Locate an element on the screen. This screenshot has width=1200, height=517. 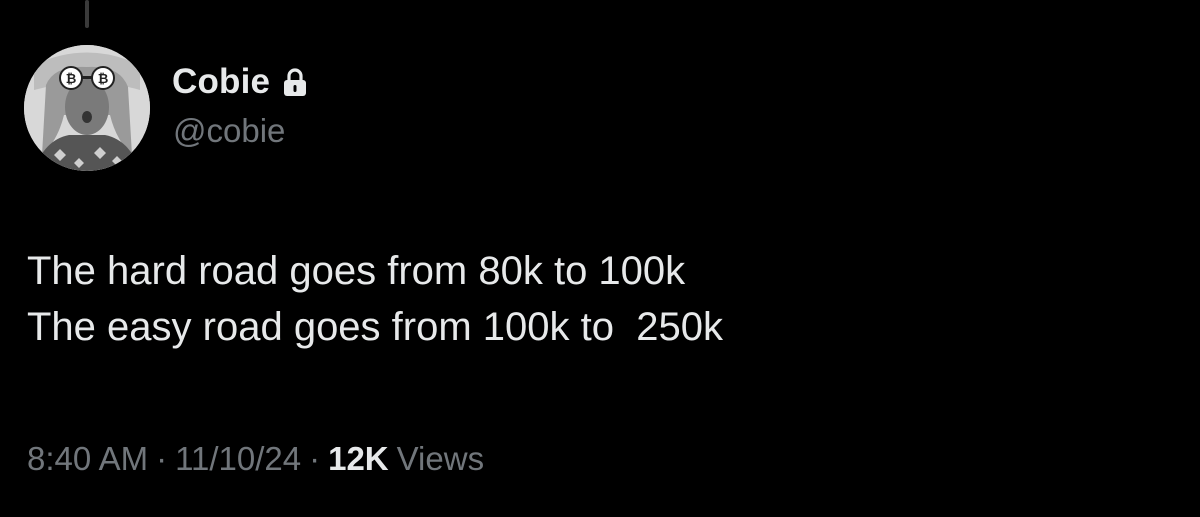
author-name-row: Cobie is located at coordinates (240, 82).